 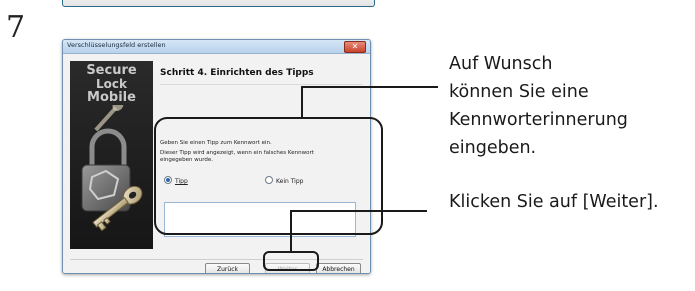 What do you see at coordinates (268, 176) in the screenshot?
I see `hint-area-highlight` at bounding box center [268, 176].